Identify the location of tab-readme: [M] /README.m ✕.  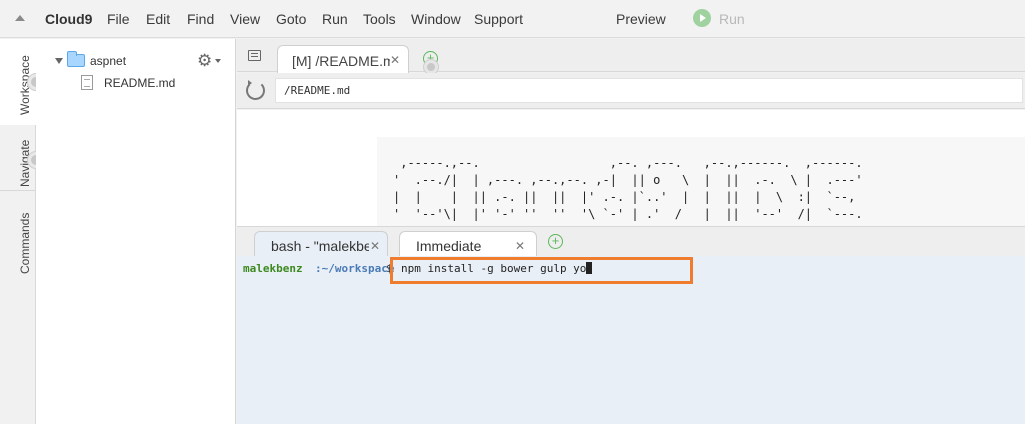
(343, 59).